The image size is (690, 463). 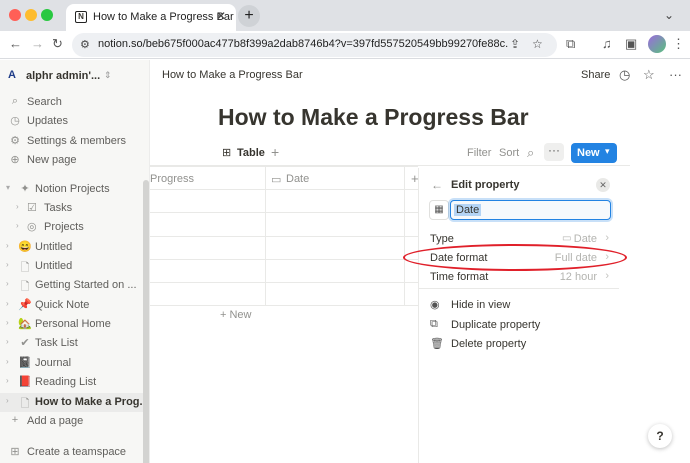 I want to click on sidebar-item-reading-list: › 📕 Reading List, so click(x=75, y=382).